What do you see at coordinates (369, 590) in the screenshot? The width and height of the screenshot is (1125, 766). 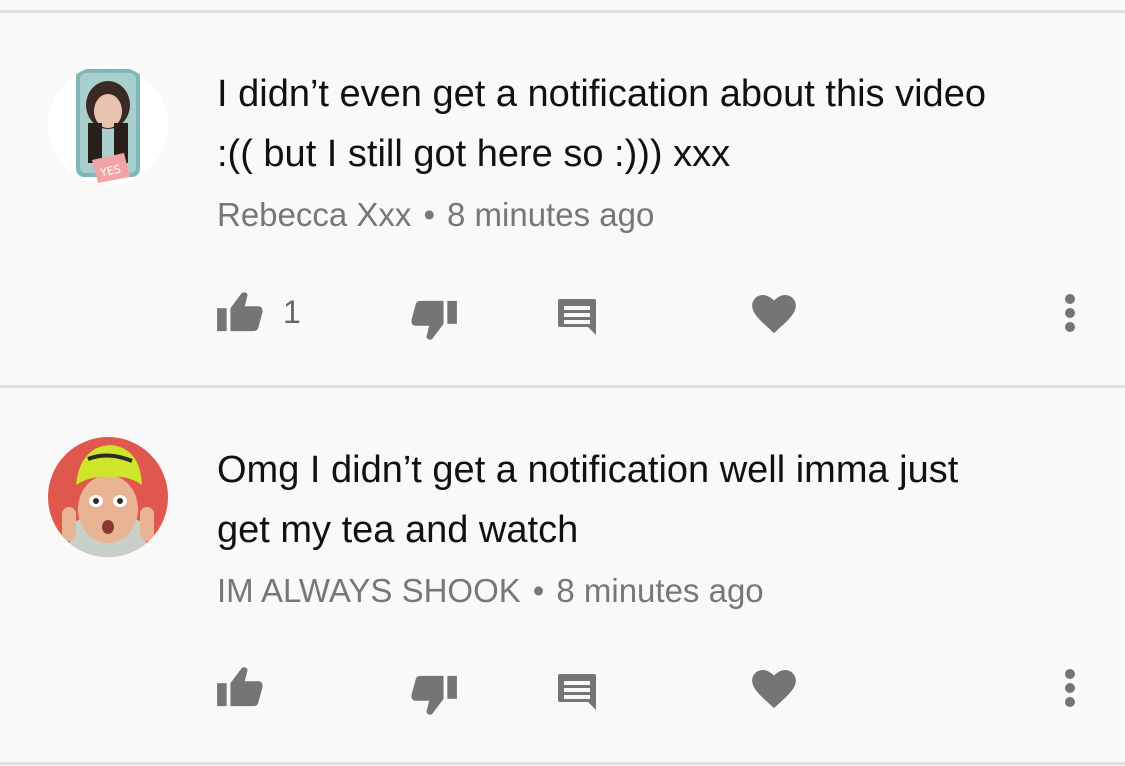 I see `author-name: IM ALWAYS SHOOK` at bounding box center [369, 590].